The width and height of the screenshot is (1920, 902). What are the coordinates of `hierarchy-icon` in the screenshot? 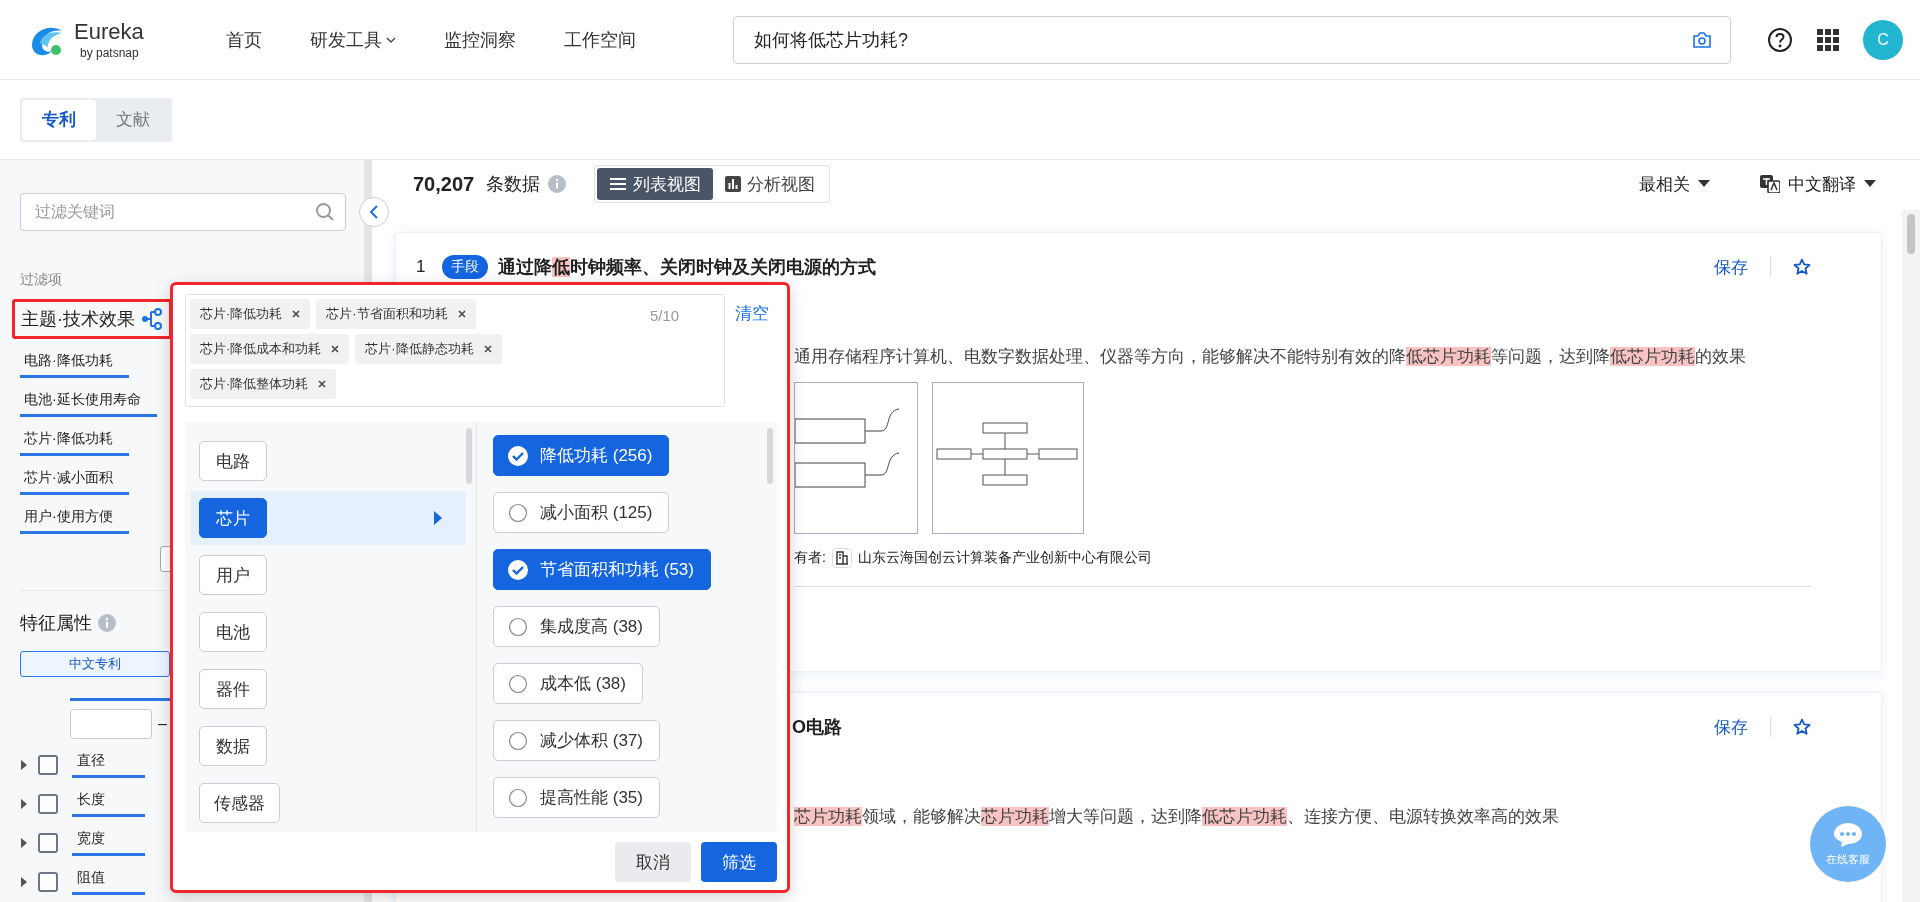 It's located at (152, 319).